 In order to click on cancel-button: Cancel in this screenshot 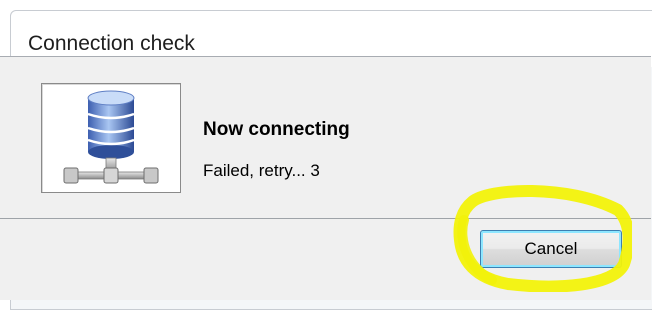, I will do `click(551, 249)`.